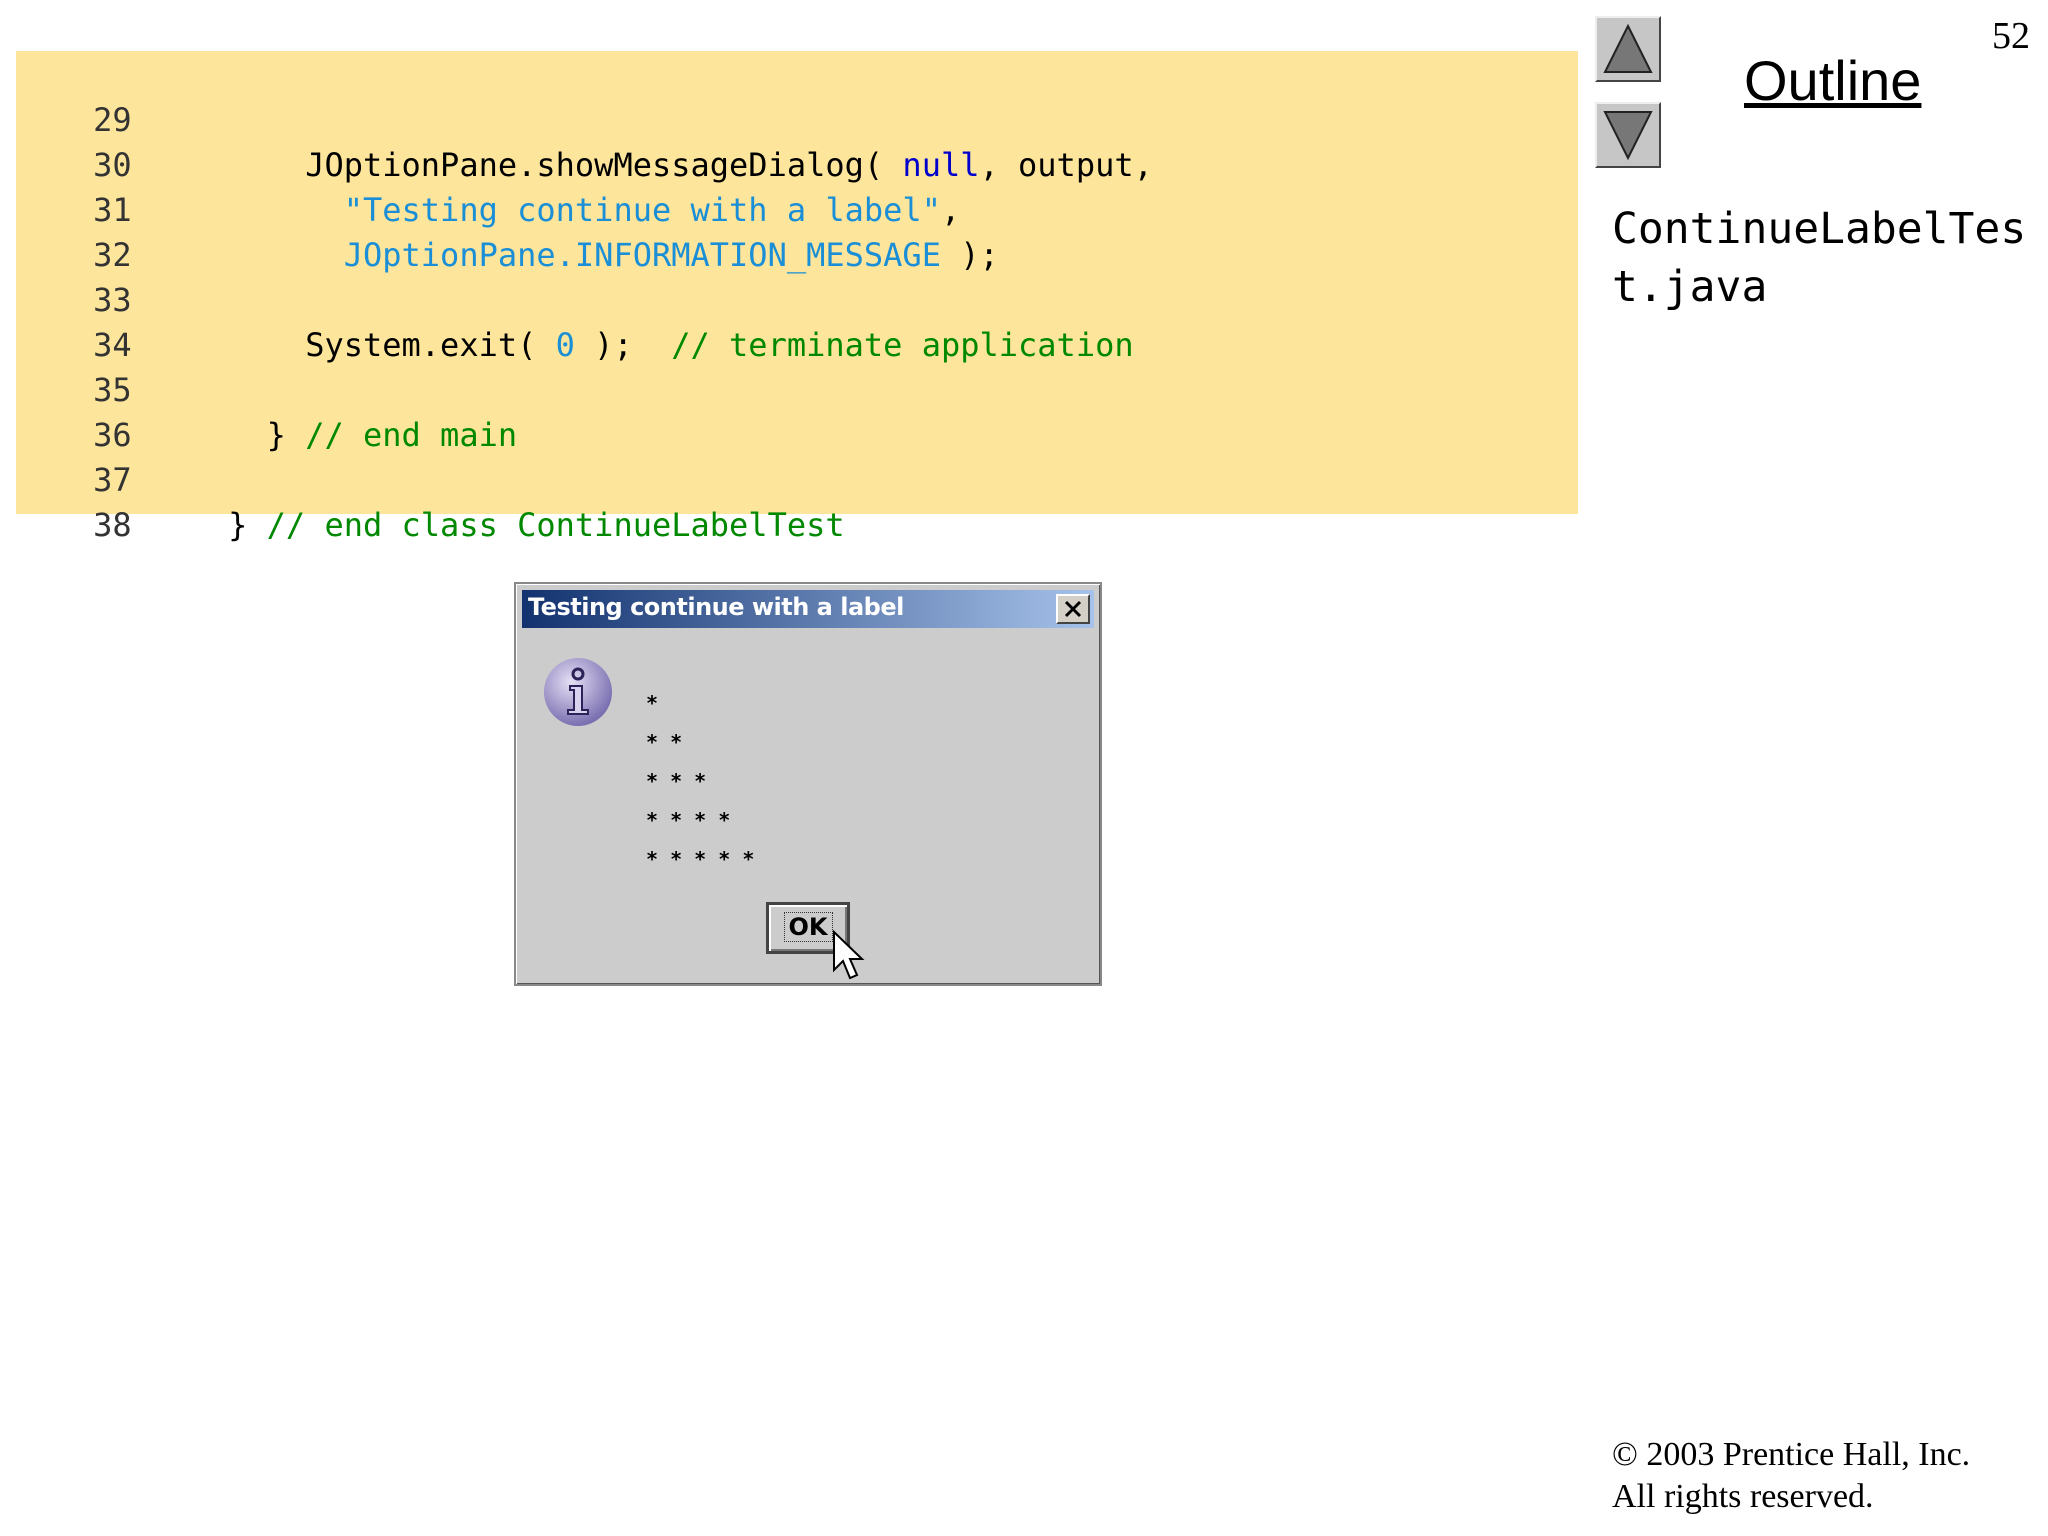 The width and height of the screenshot is (2048, 1536). Describe the element at coordinates (652, 703) in the screenshot. I see `star-row: *` at that location.